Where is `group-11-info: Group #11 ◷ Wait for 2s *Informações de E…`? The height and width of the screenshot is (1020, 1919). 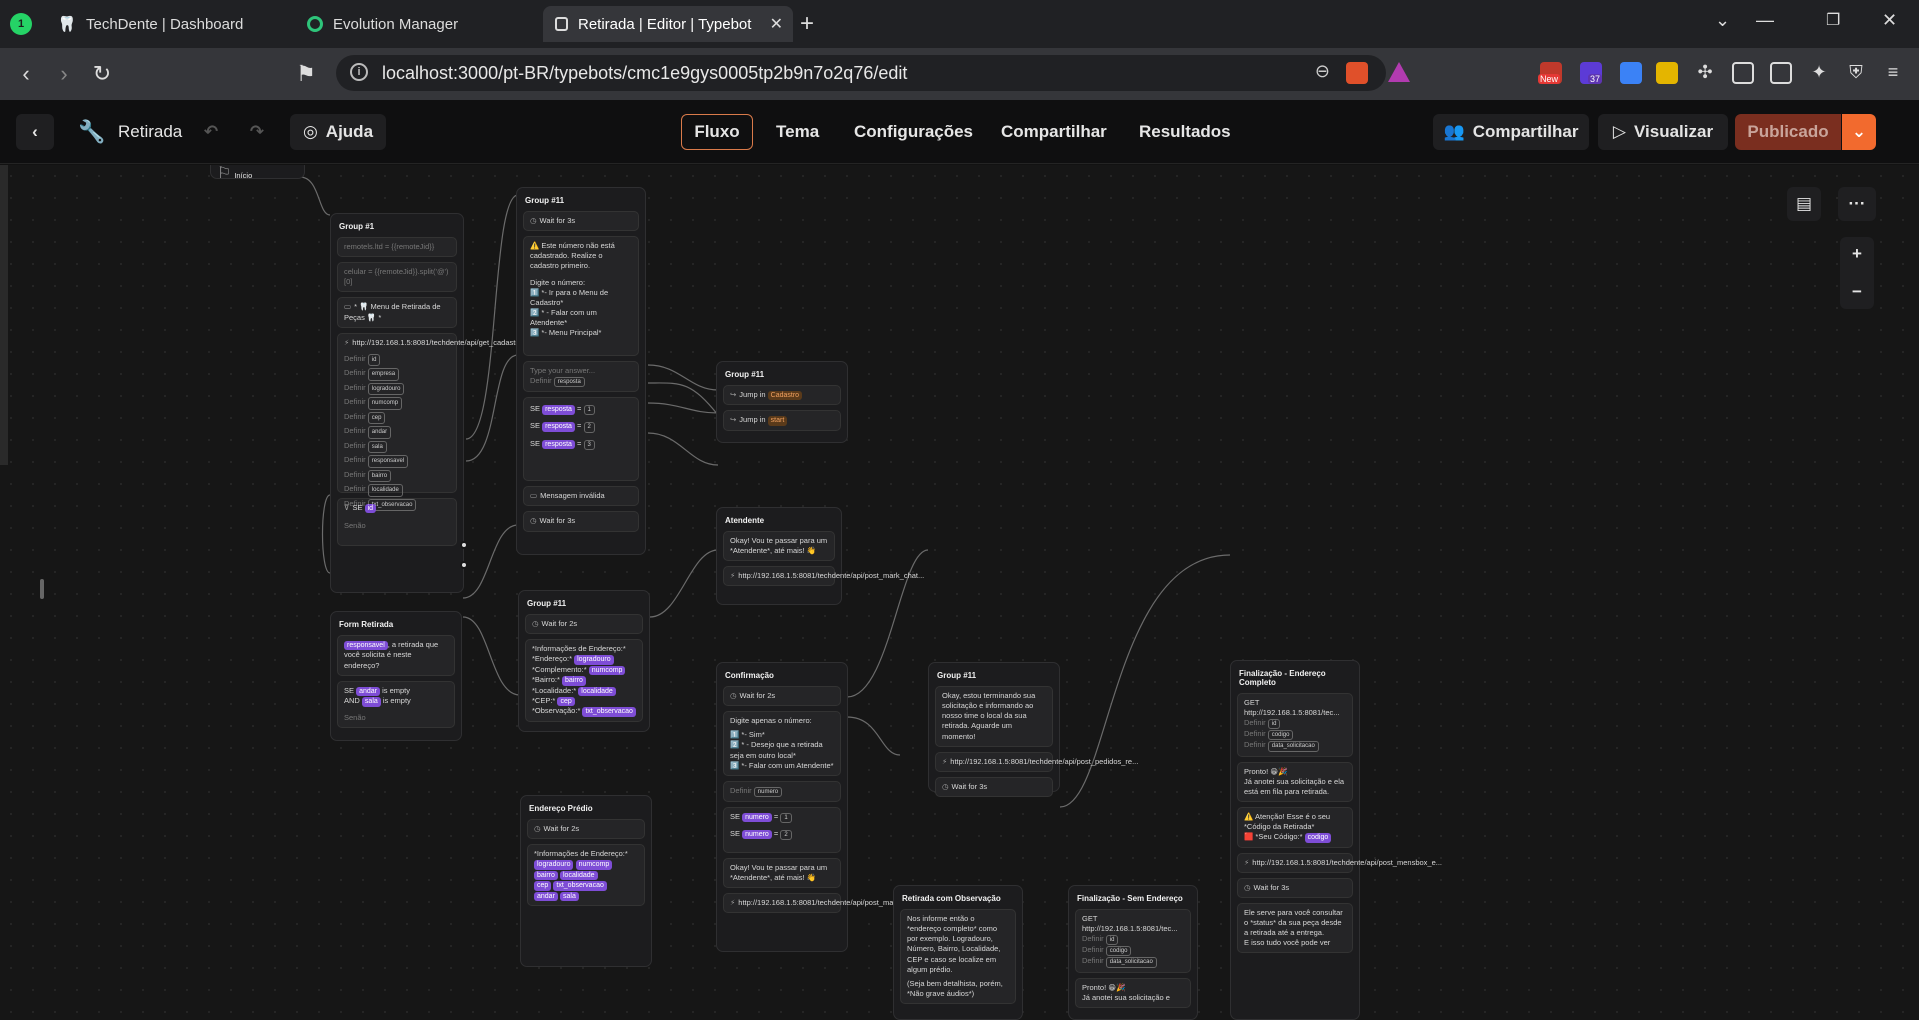 group-11-info: Group #11 ◷ Wait for 2s *Informações de E… is located at coordinates (584, 661).